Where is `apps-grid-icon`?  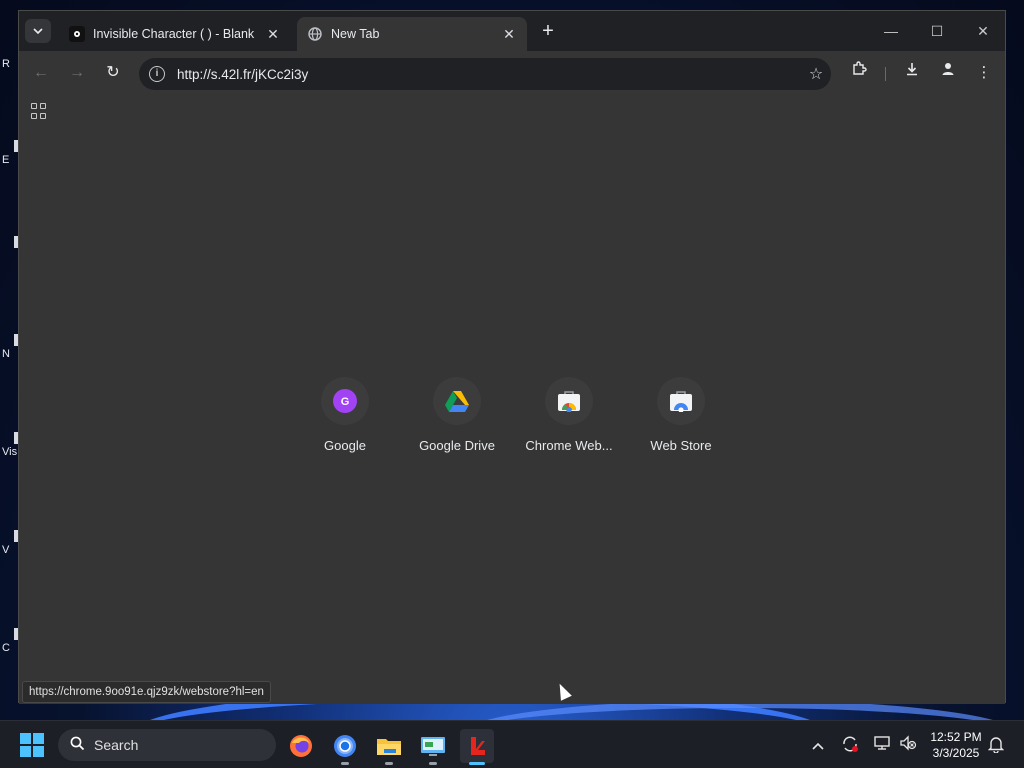
apps-grid-icon is located at coordinates (39, 111).